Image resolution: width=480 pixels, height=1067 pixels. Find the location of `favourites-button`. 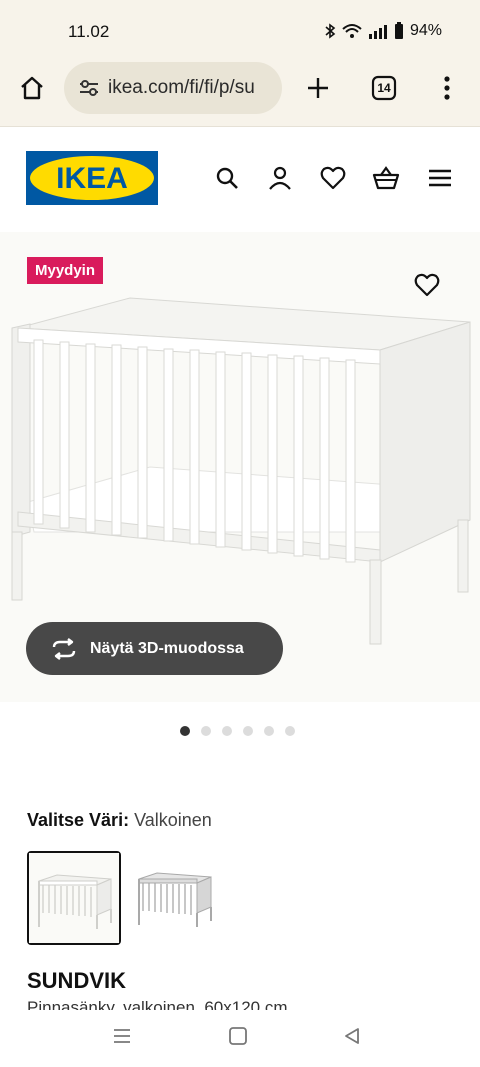

favourites-button is located at coordinates (333, 178).